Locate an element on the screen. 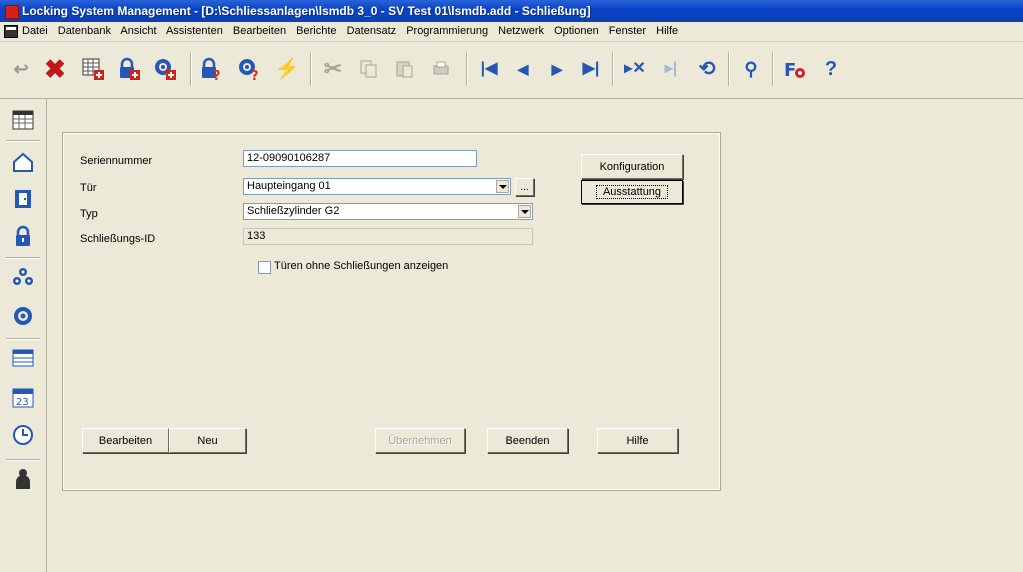 Image resolution: width=1023 pixels, height=572 pixels. door-select-value: Haupteingang 01 is located at coordinates (289, 186).